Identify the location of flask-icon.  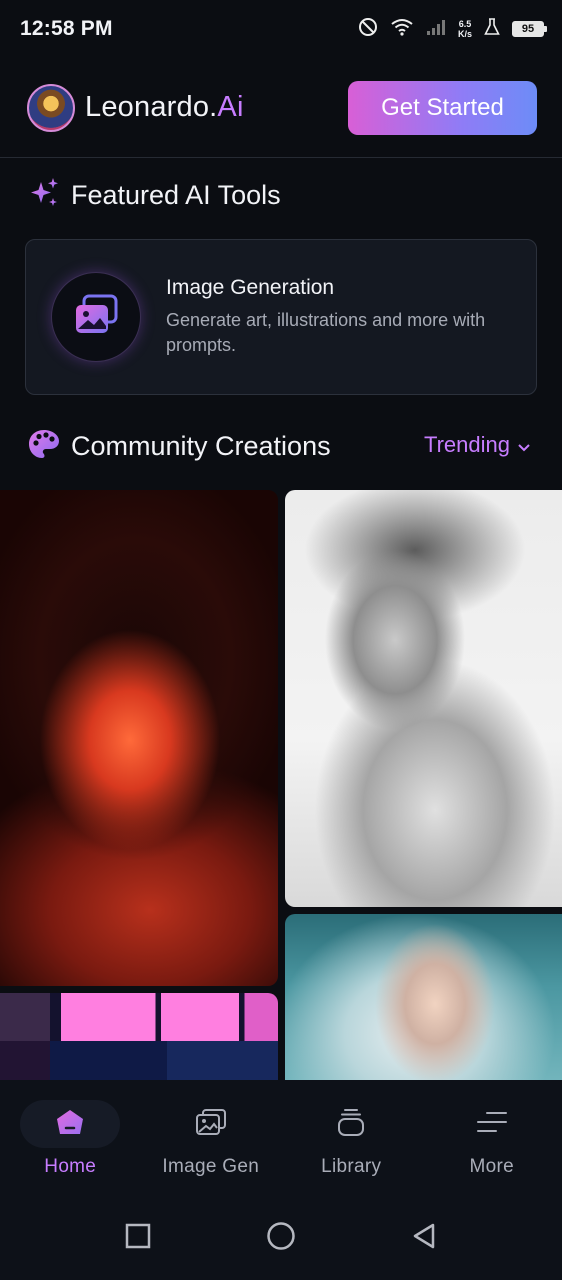
(492, 29).